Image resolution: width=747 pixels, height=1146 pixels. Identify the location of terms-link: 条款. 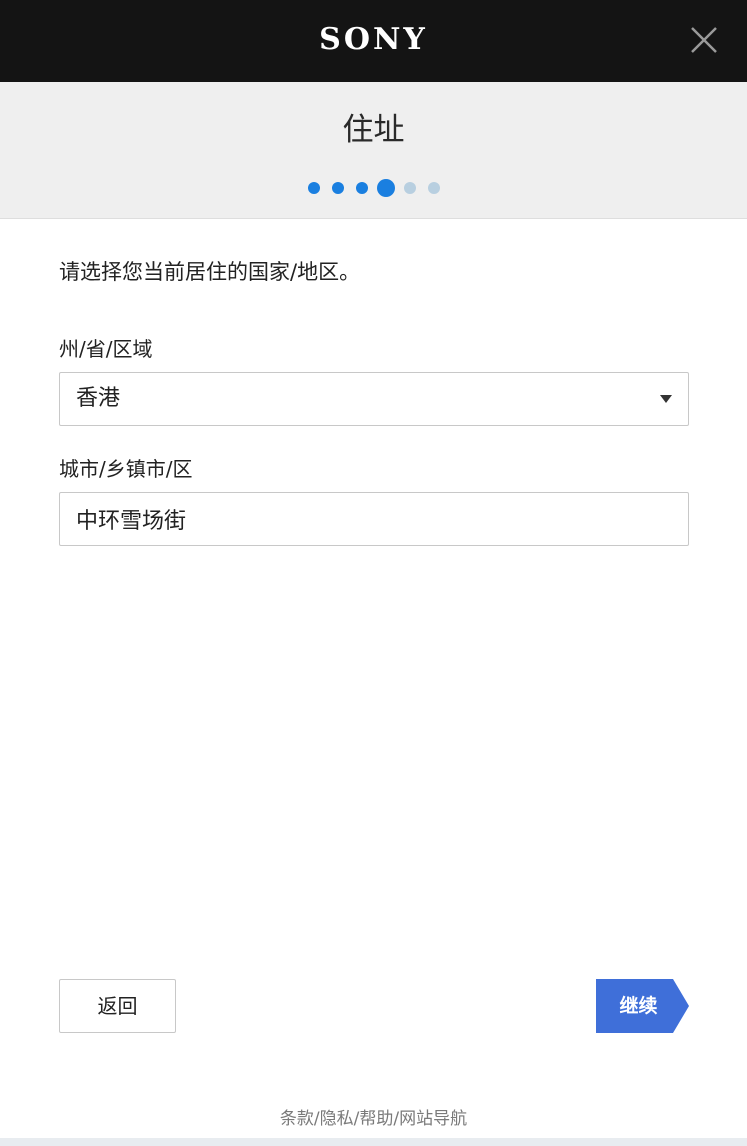
(297, 1119).